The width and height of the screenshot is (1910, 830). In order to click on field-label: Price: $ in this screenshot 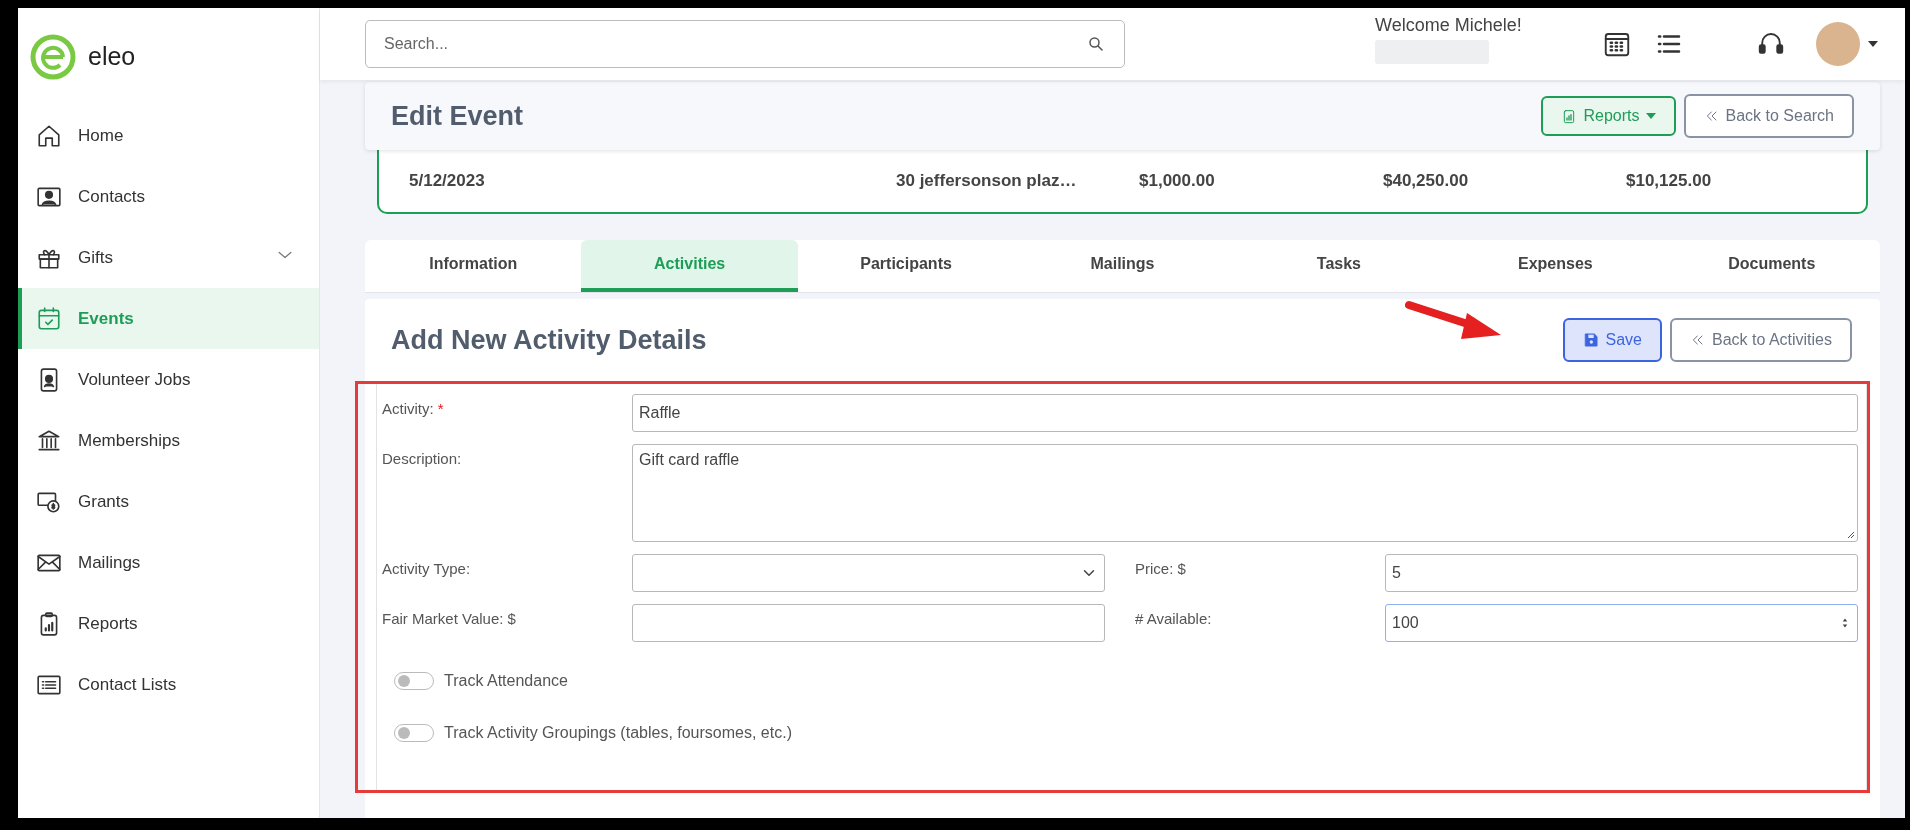, I will do `click(1160, 568)`.